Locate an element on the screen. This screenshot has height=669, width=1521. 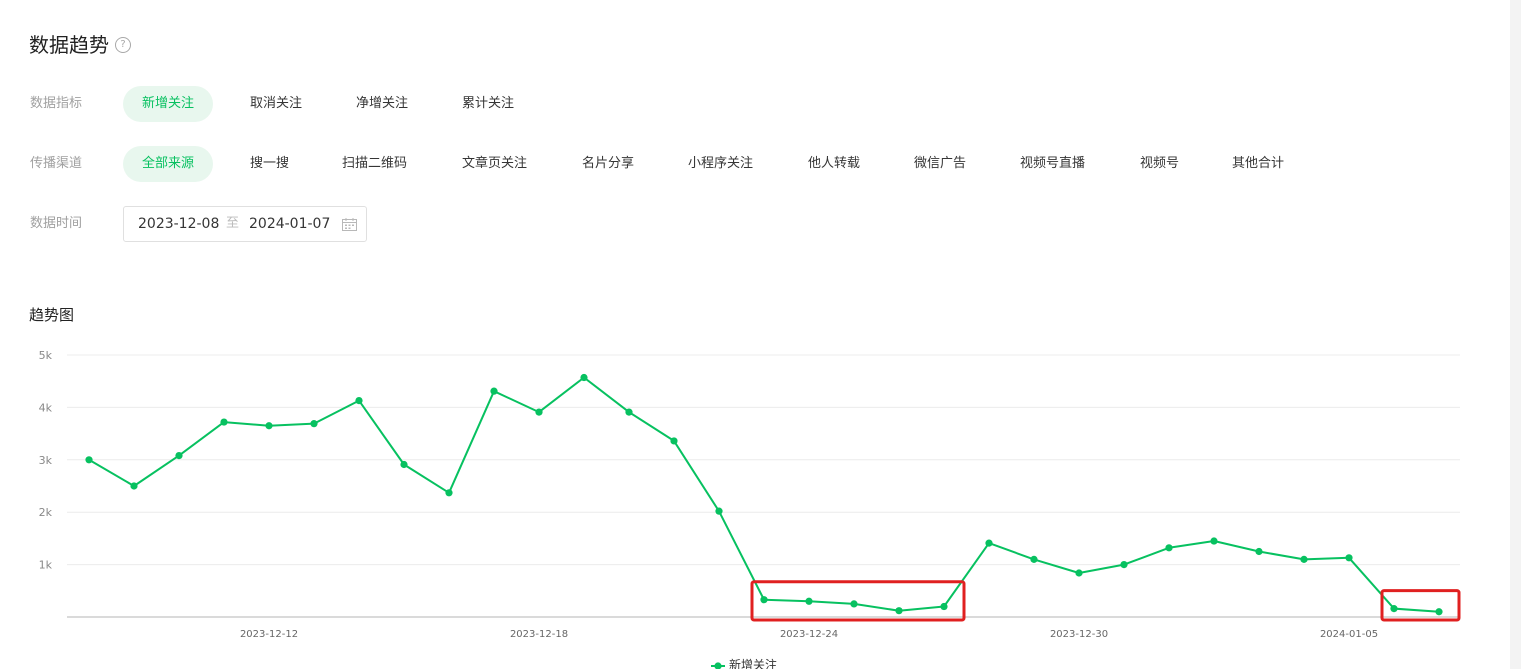
x-tick-label: 2023-12-24 is located at coordinates (809, 634).